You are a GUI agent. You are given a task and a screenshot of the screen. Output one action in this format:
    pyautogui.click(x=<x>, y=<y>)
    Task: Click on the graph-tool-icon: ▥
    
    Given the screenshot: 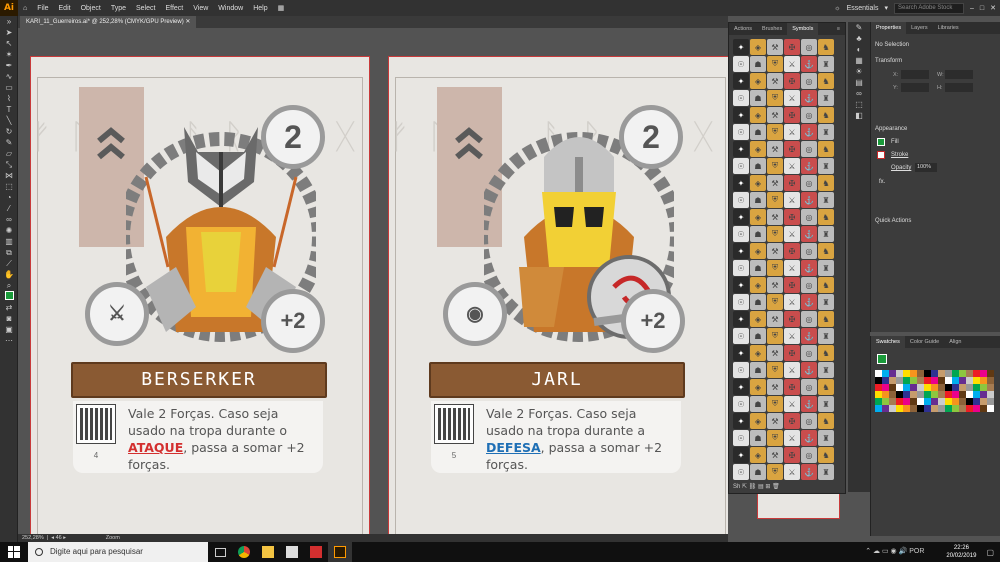 What is the action you would take?
    pyautogui.click(x=9, y=241)
    